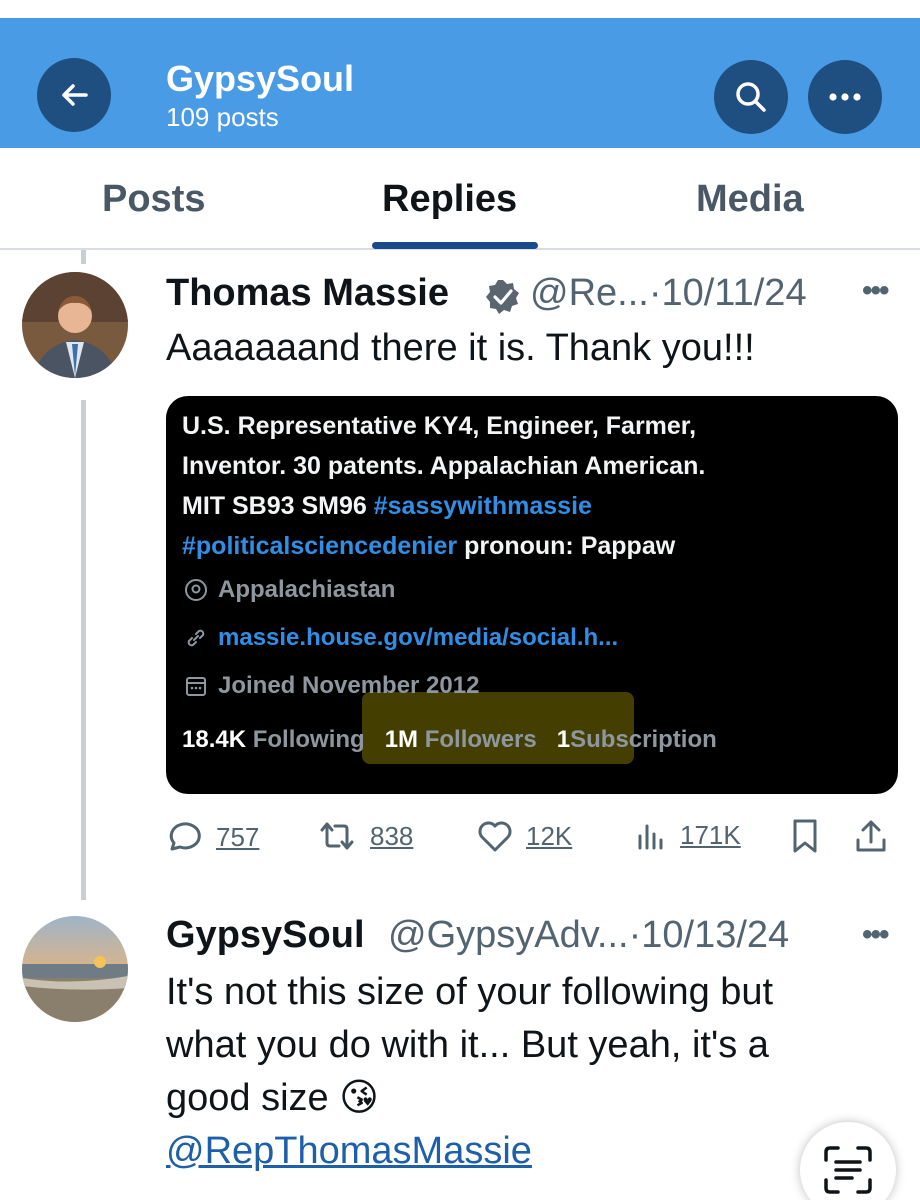  I want to click on search-button, so click(751, 97).